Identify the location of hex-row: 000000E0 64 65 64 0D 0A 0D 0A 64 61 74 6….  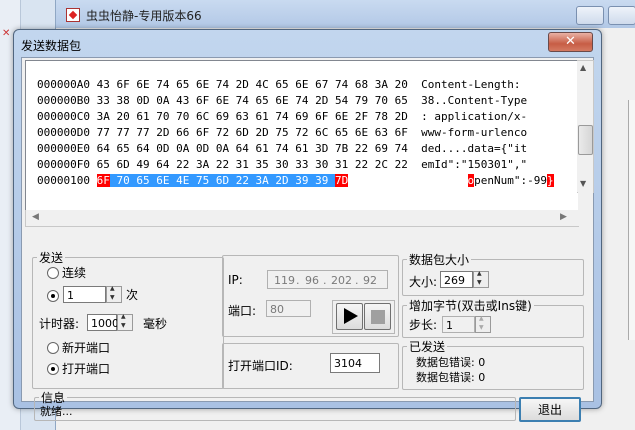
(295, 149).